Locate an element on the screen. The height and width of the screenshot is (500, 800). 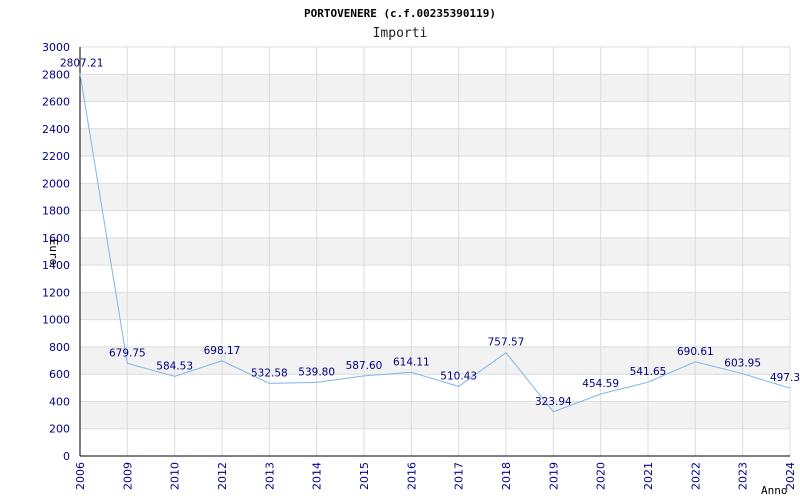
x-tick-label: 2017 is located at coordinates (459, 476).